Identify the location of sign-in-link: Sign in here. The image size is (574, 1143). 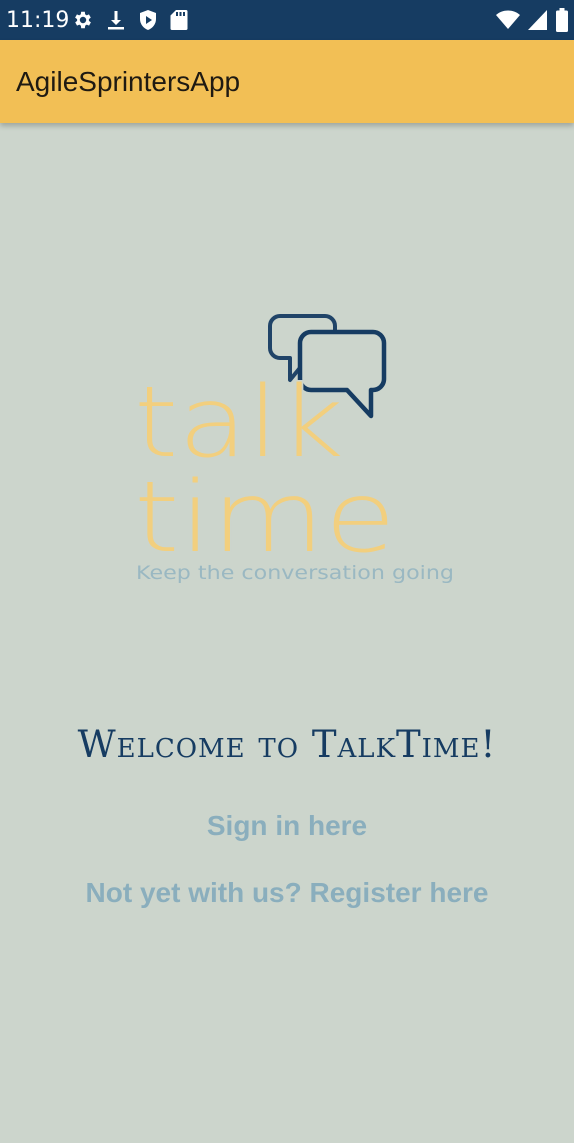
(287, 826).